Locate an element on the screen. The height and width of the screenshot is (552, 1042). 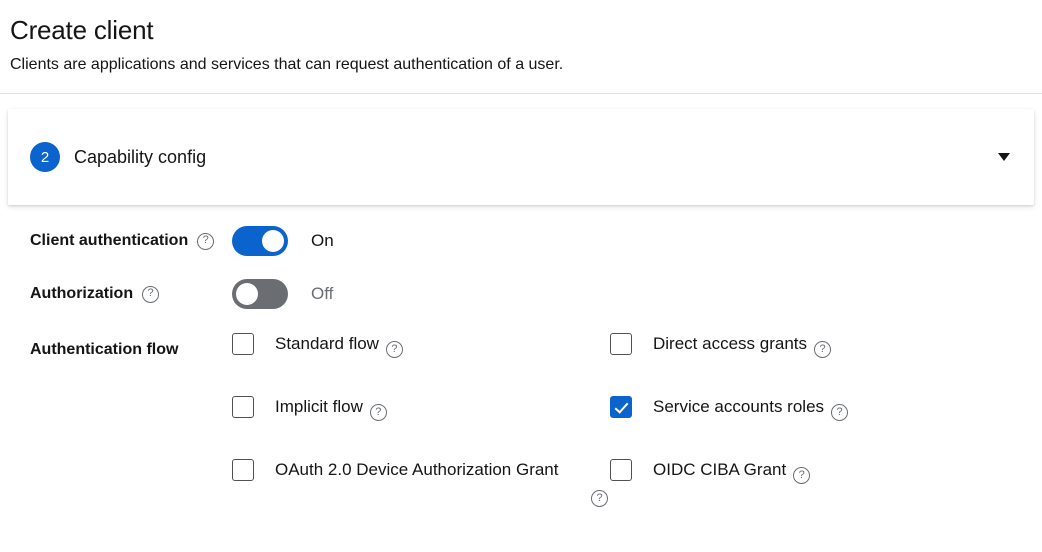
form-row-authorization: Authorization ? Off is located at coordinates (521, 294).